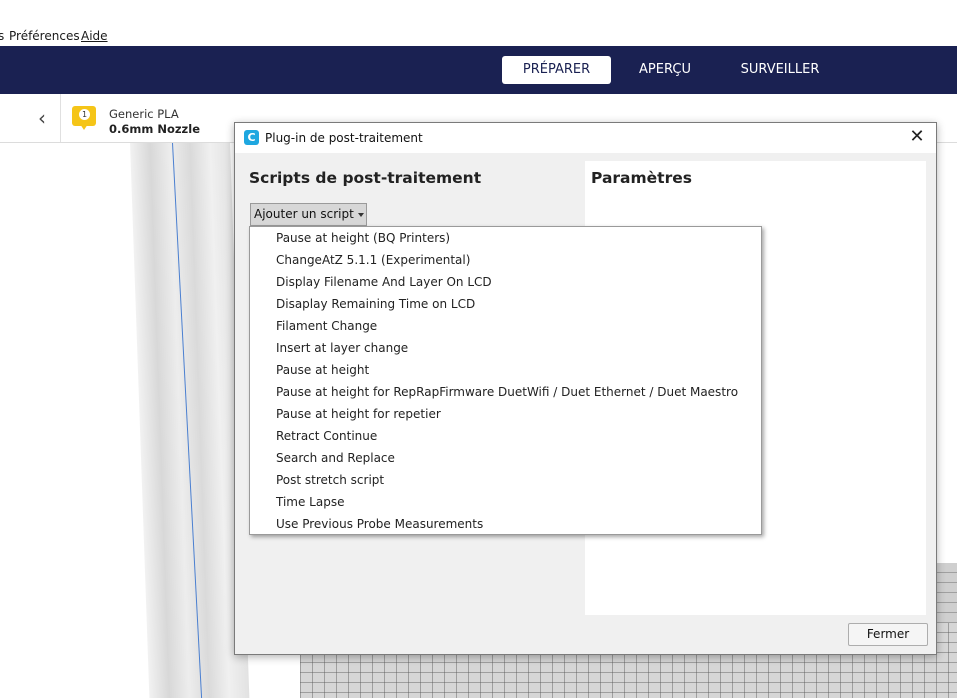  I want to click on toolbar-divider, so click(60, 118).